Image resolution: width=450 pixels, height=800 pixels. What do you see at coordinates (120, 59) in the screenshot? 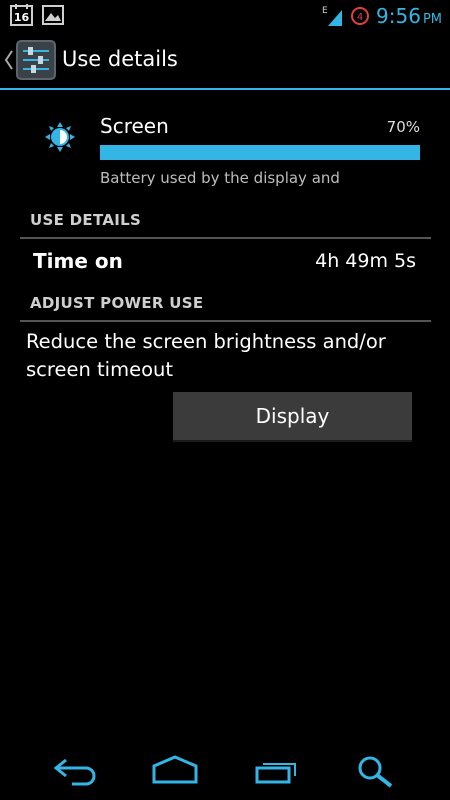
I see `page-title: Use details` at bounding box center [120, 59].